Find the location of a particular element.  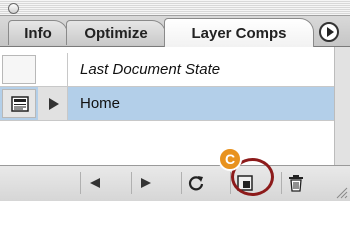

next-icon is located at coordinates (145, 183).